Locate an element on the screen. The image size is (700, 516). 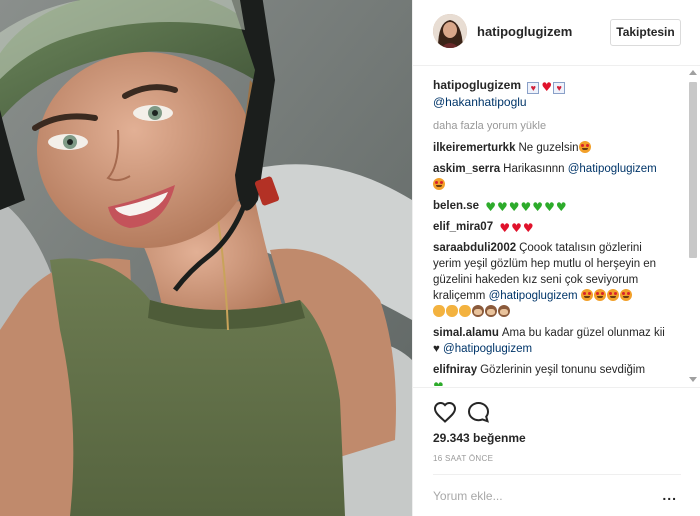
comment-item: elif_mira07 ♥♥♥ is located at coordinates (553, 227).